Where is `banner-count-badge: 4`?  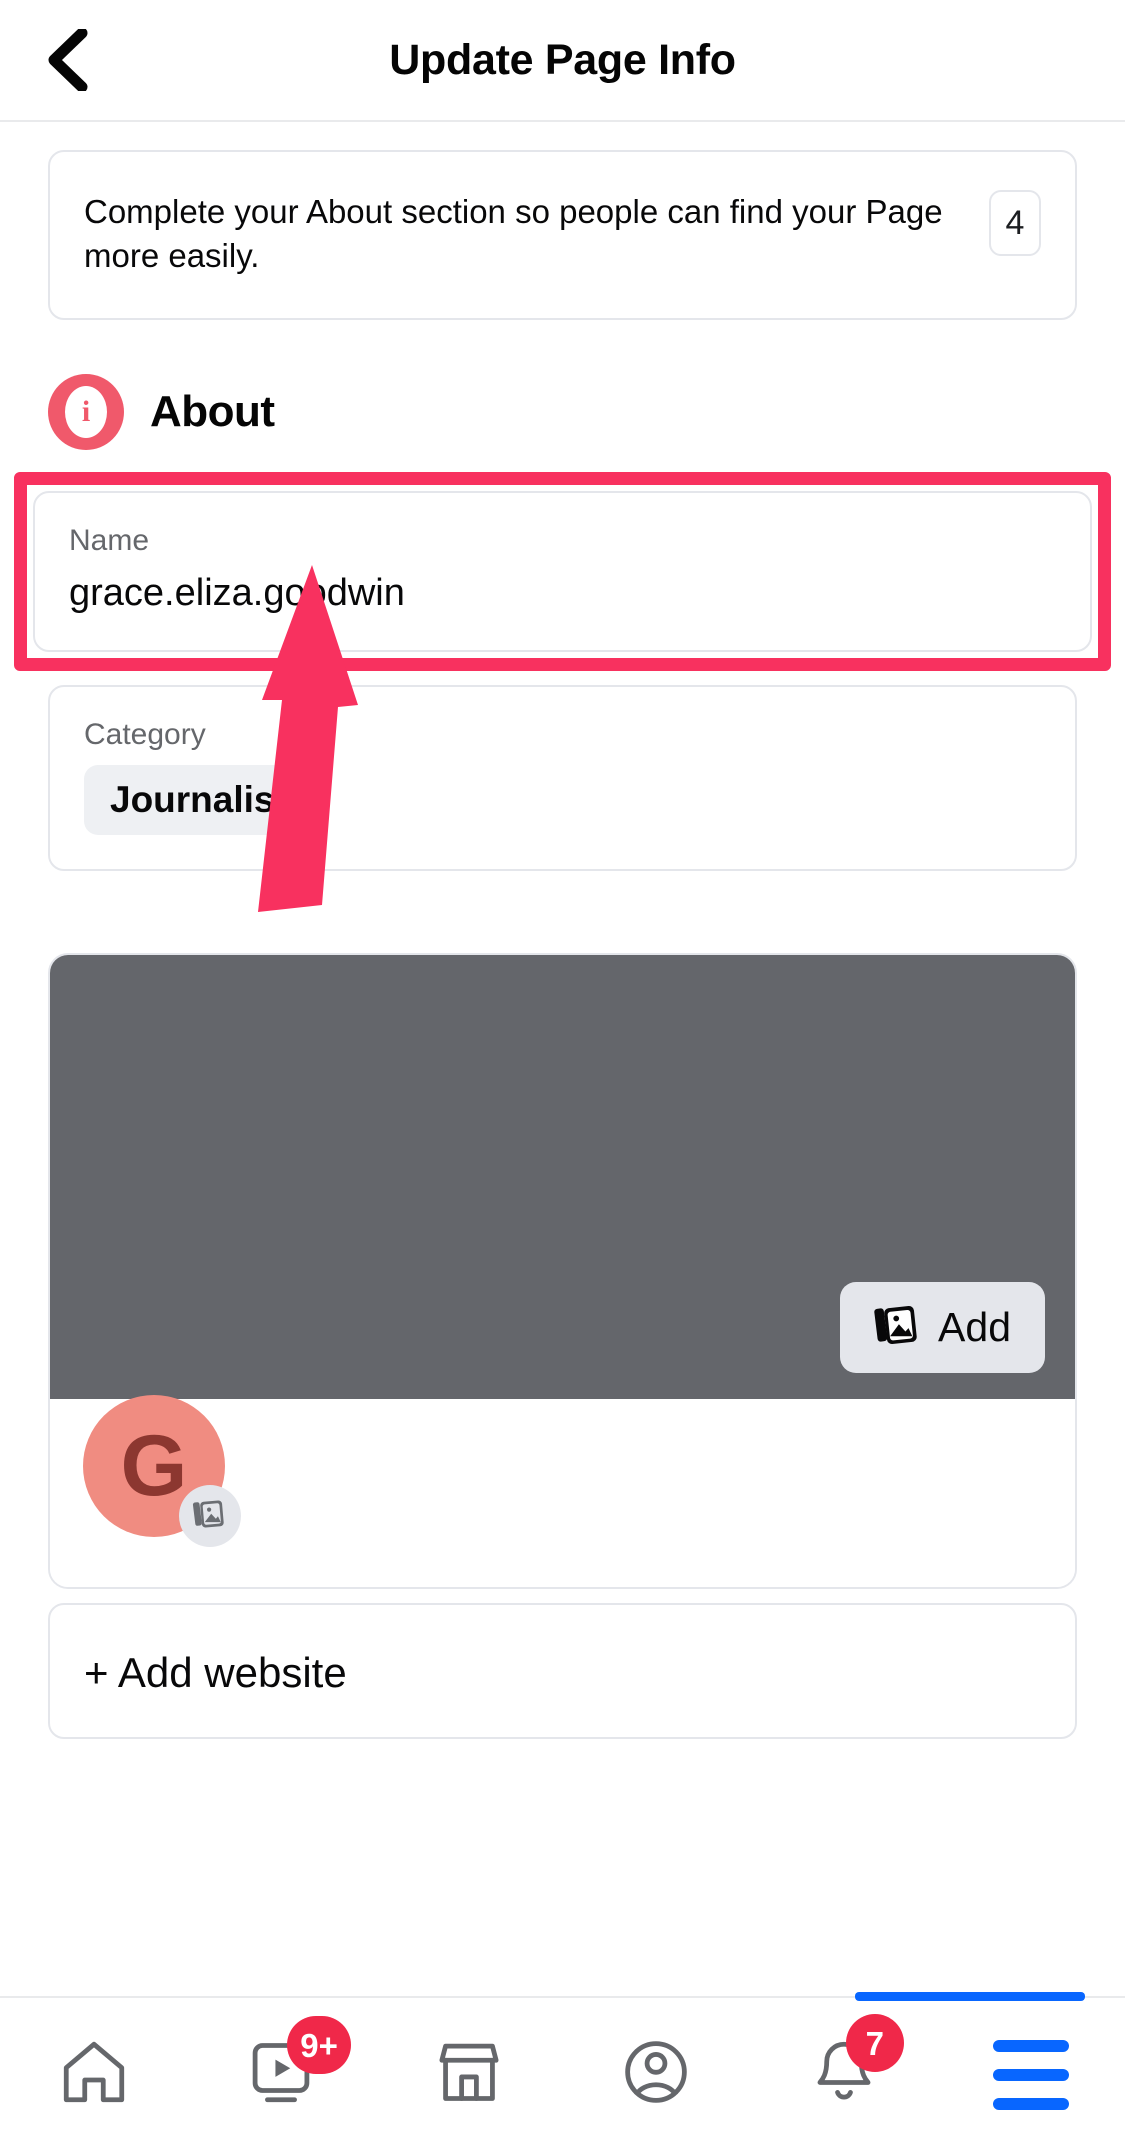
banner-count-badge: 4 is located at coordinates (1015, 223).